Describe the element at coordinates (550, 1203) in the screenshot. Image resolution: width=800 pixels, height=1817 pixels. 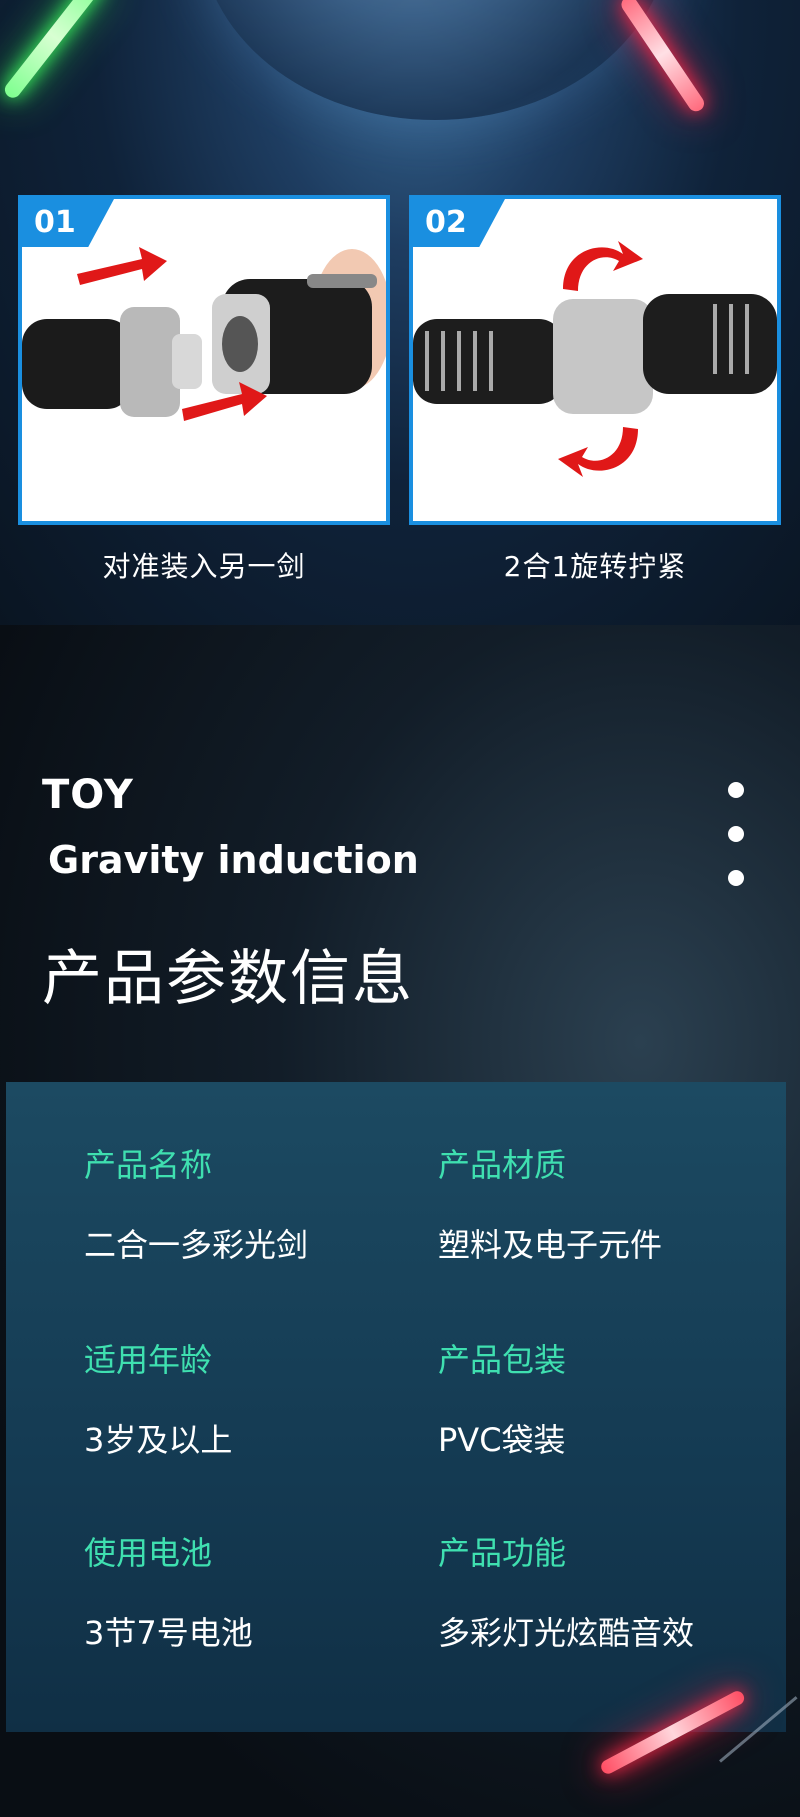
I see `spec-item: 产品材质 塑料及电子元件` at that location.